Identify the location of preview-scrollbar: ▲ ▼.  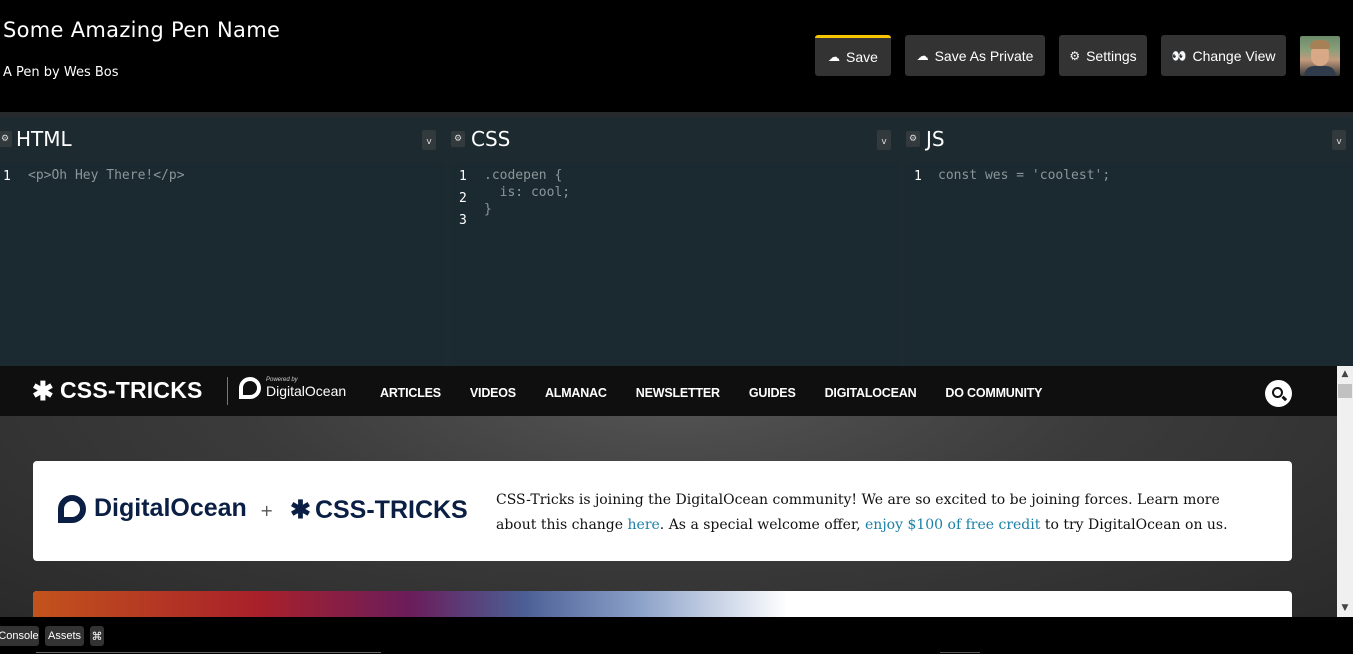
(1345, 491).